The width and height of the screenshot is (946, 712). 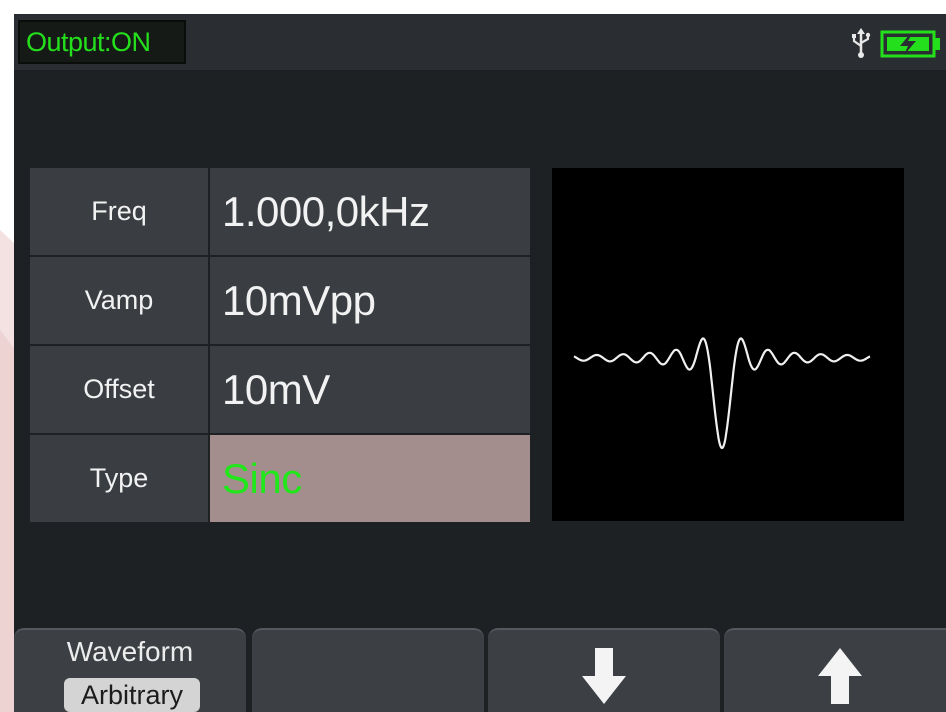 I want to click on param-value-vamp: 10mVpp, so click(x=370, y=300).